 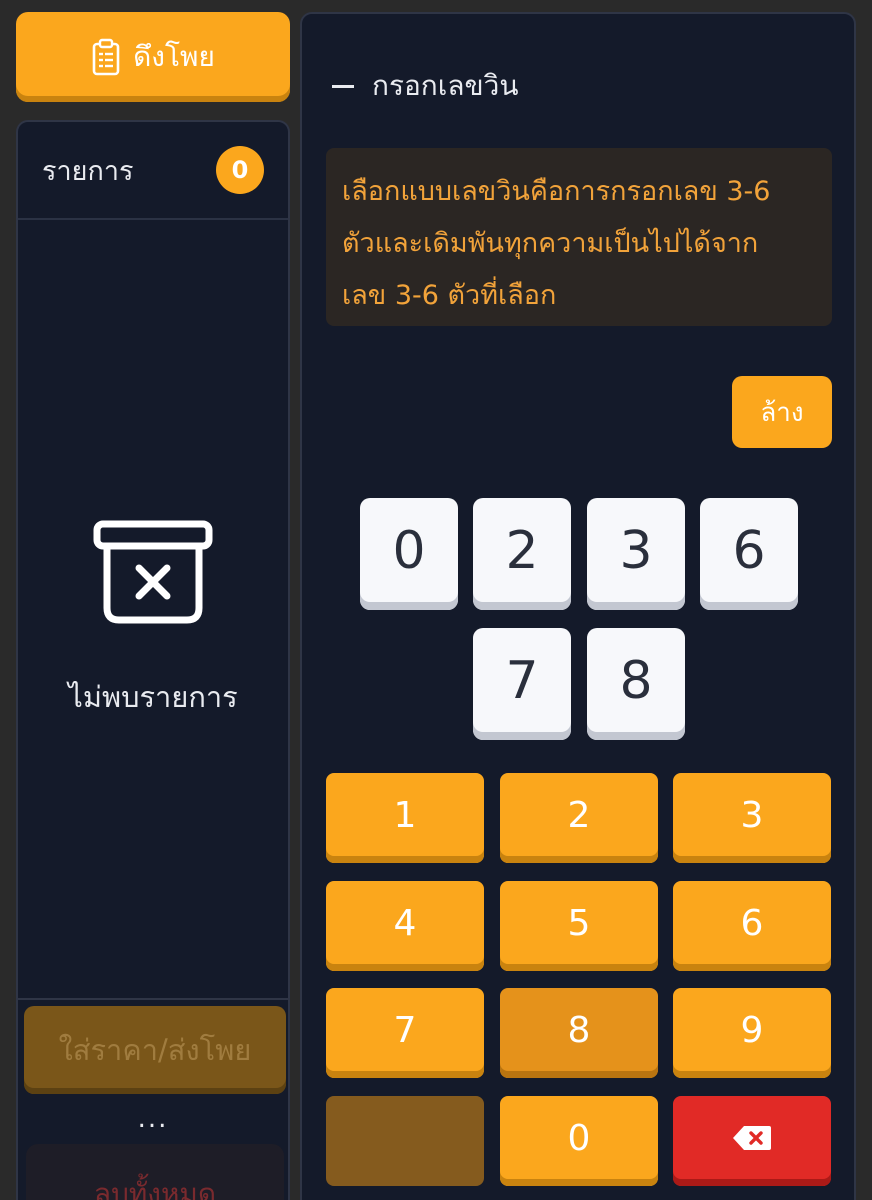 I want to click on items-header: รายการ 0, so click(x=153, y=171).